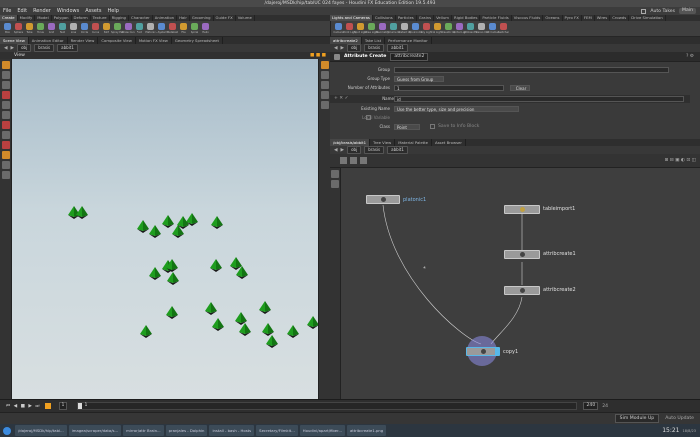 This screenshot has width=700, height=437. What do you see at coordinates (408, 40) in the screenshot?
I see `tab-performance-monitor: Performance Monitor` at bounding box center [408, 40].